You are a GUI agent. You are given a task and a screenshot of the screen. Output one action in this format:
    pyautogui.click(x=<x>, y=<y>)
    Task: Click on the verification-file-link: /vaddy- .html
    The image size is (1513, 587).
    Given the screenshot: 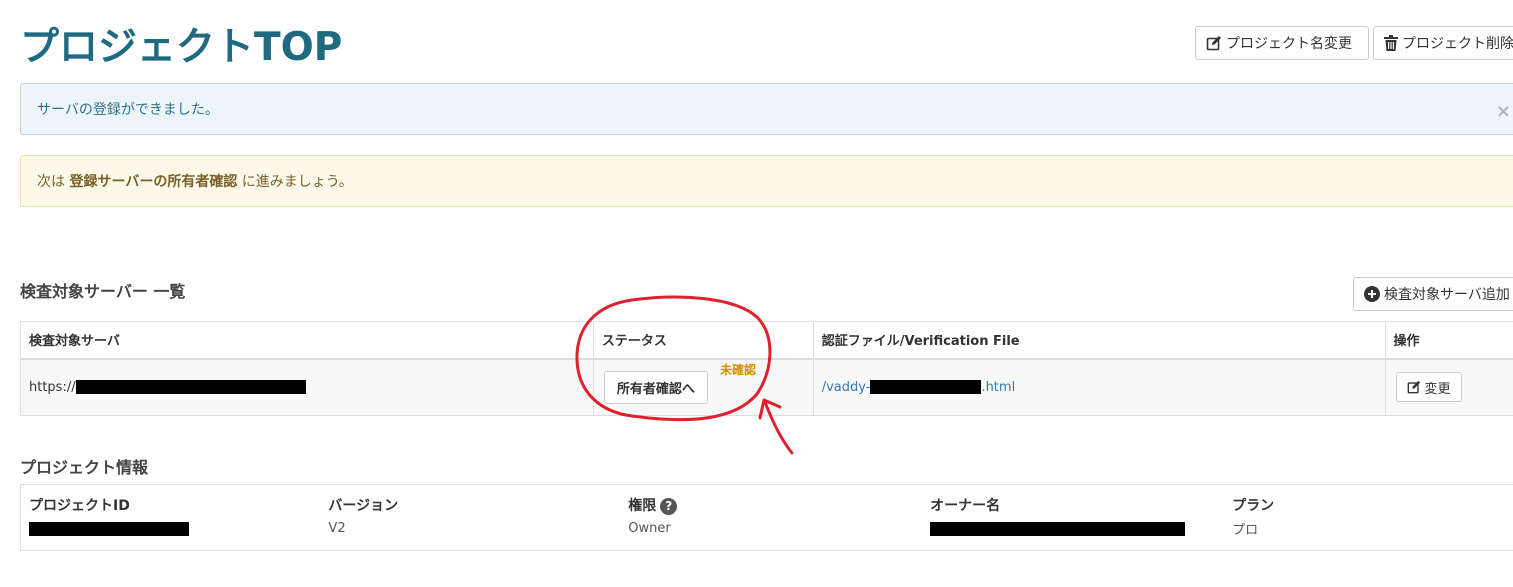 What is the action you would take?
    pyautogui.click(x=918, y=387)
    